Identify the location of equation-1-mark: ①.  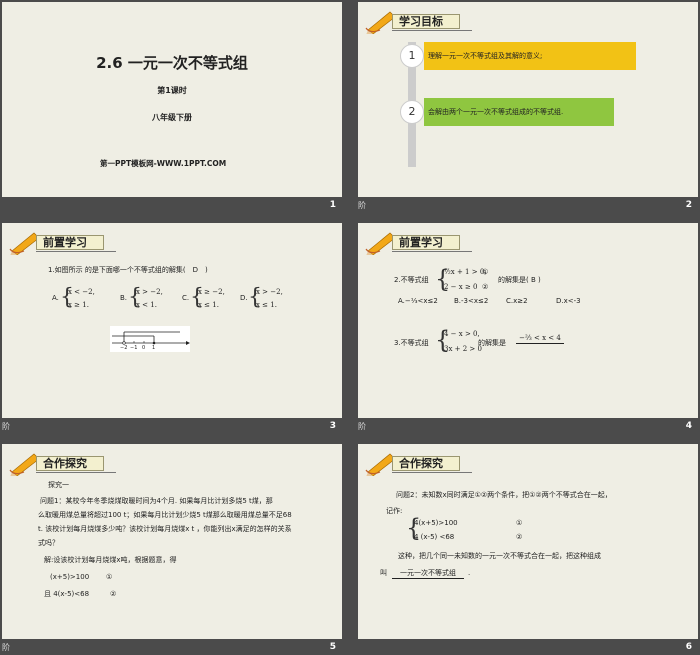
(109, 577).